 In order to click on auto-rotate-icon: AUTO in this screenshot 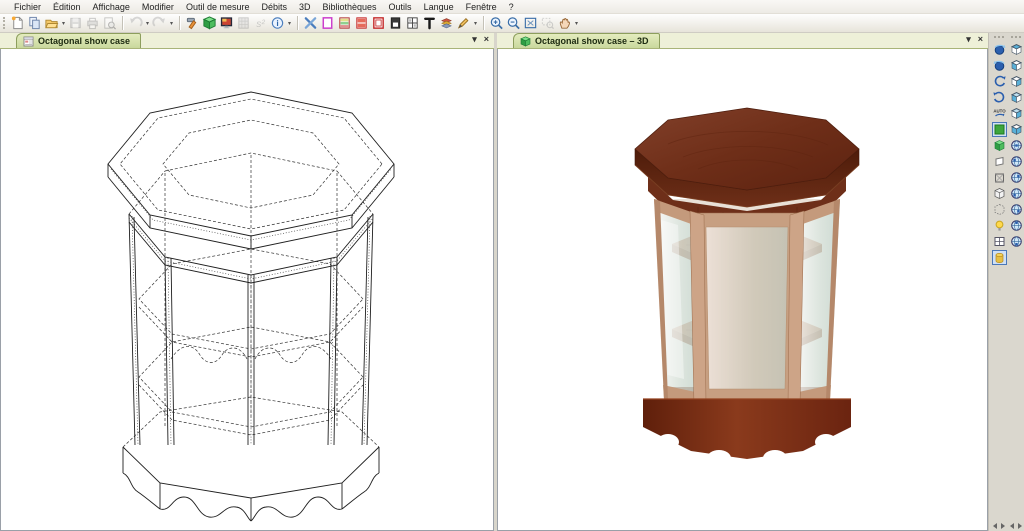, I will do `click(999, 113)`.